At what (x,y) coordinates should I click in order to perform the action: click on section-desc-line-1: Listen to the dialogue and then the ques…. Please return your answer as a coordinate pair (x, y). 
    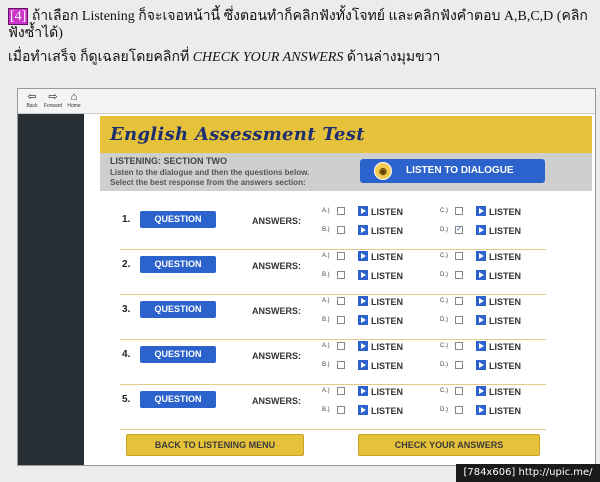
    Looking at the image, I should click on (210, 172).